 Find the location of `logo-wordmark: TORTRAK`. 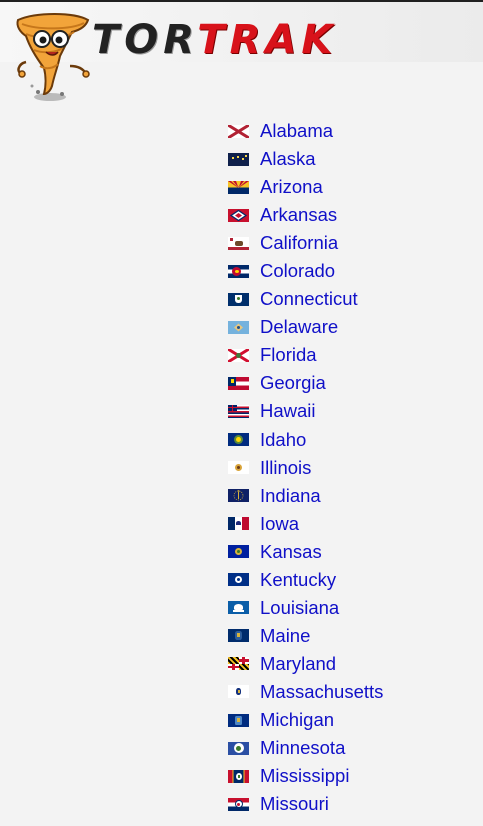

logo-wordmark: TORTRAK is located at coordinates (214, 40).